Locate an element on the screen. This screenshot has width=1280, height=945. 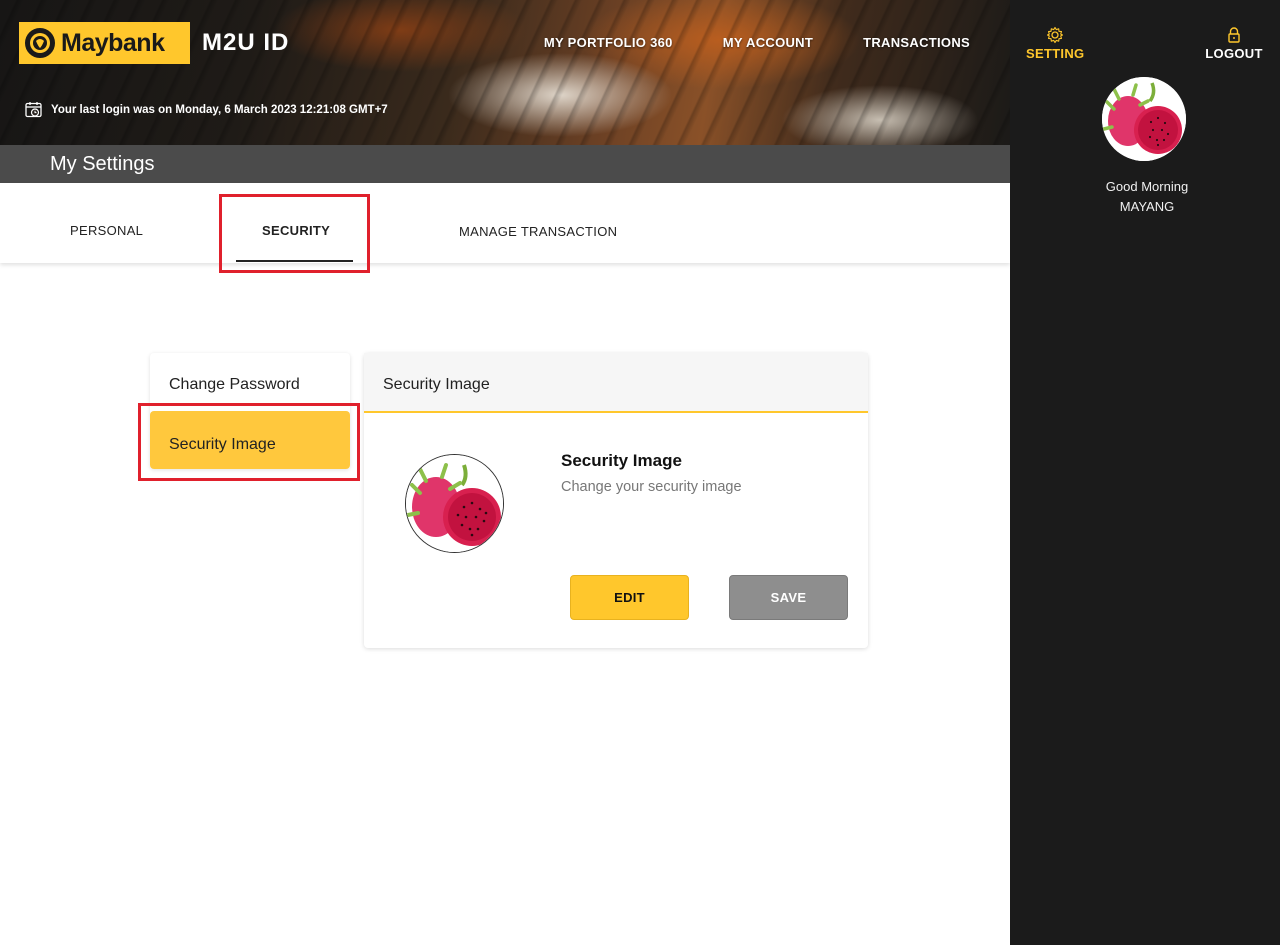
setting-button: SETTING is located at coordinates (1055, 43).